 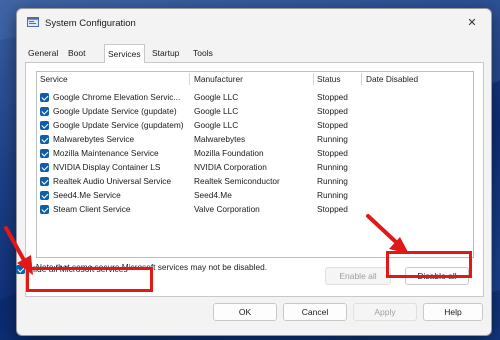 I want to click on tab-services: Services, so click(x=124, y=53).